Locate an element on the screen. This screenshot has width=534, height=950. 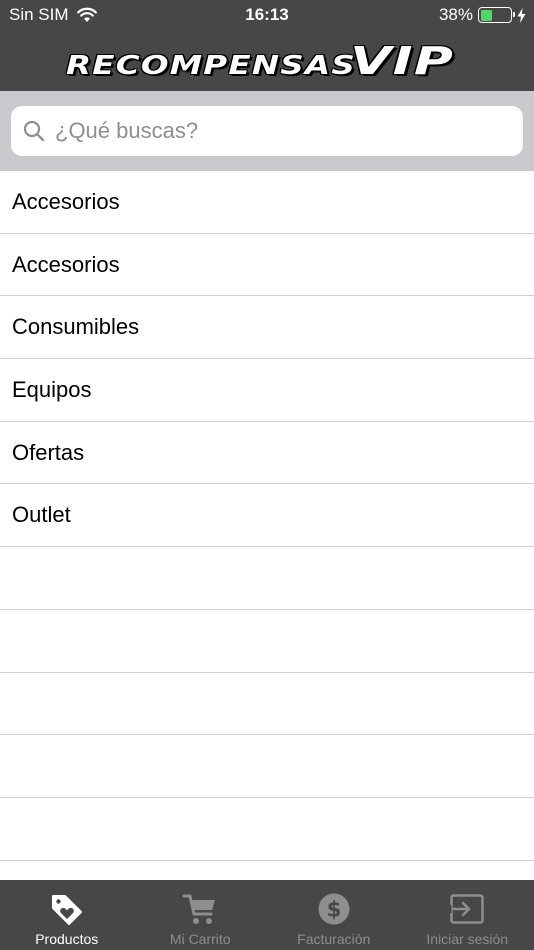
tab-label: Mi Carrito is located at coordinates (200, 939).